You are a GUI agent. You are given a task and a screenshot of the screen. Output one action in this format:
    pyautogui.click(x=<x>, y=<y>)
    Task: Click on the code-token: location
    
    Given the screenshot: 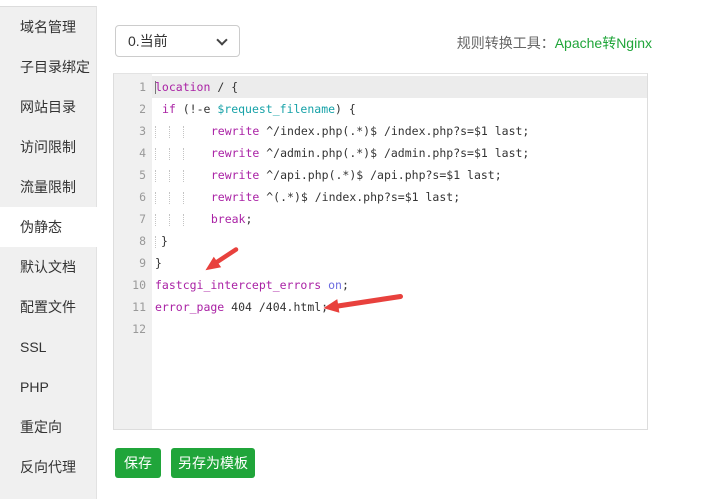 What is the action you would take?
    pyautogui.click(x=183, y=87)
    